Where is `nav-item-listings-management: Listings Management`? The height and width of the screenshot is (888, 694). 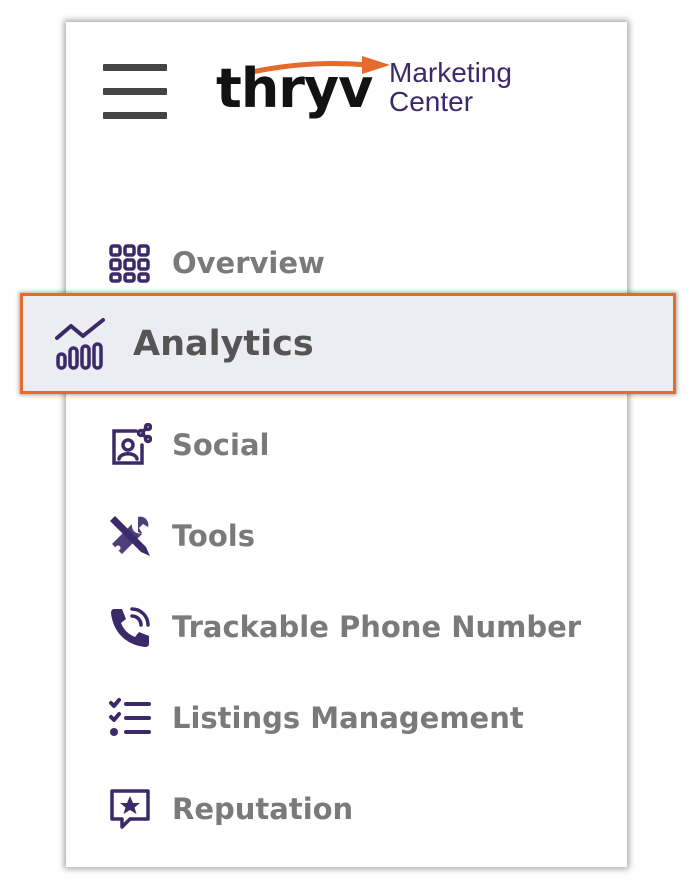
nav-item-listings-management: Listings Management is located at coordinates (316, 718).